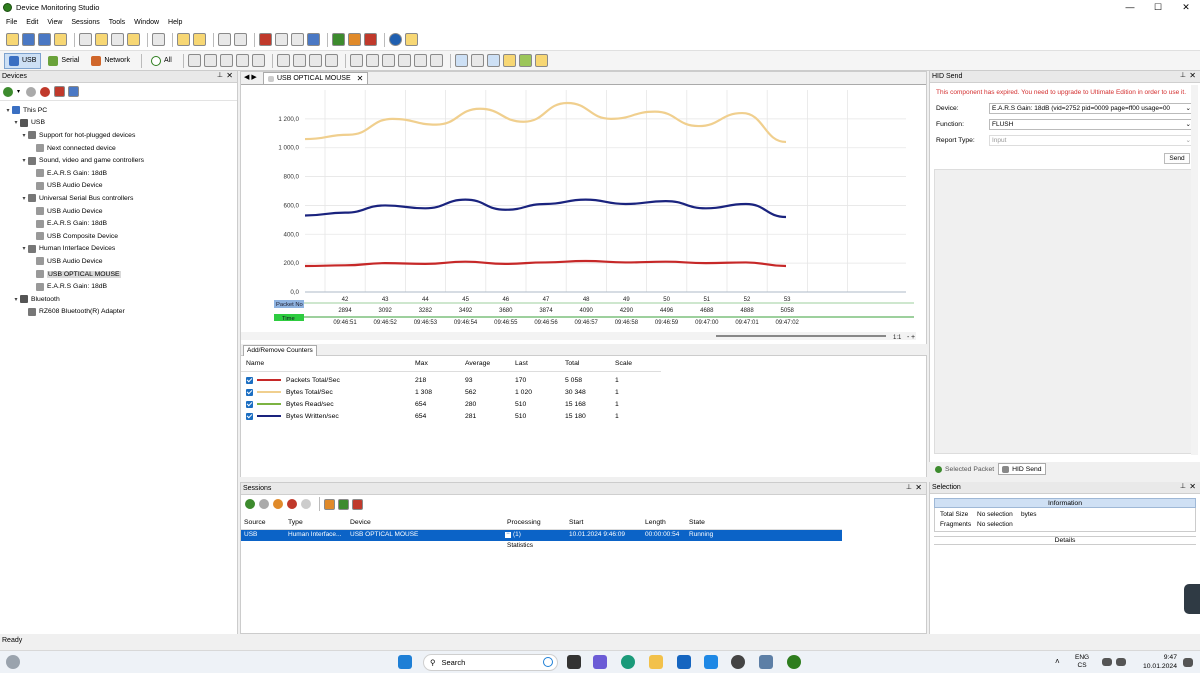  I want to click on menu-sessions: Sessions, so click(85, 22).